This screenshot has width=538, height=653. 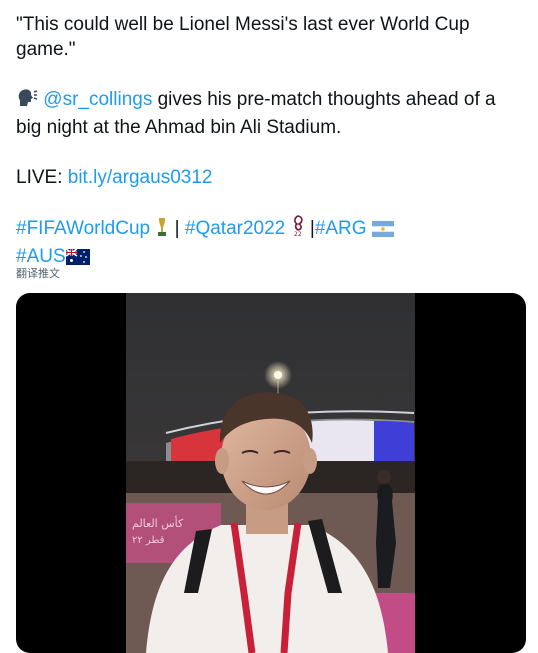 I want to click on hashtag-arg: #ARG, so click(x=341, y=228).